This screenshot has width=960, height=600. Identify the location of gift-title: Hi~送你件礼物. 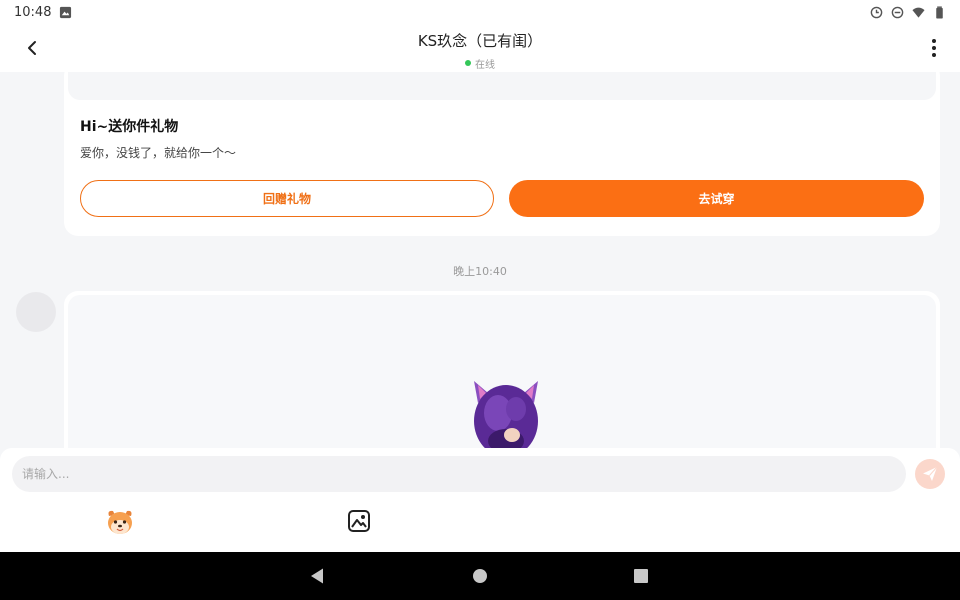
(129, 127).